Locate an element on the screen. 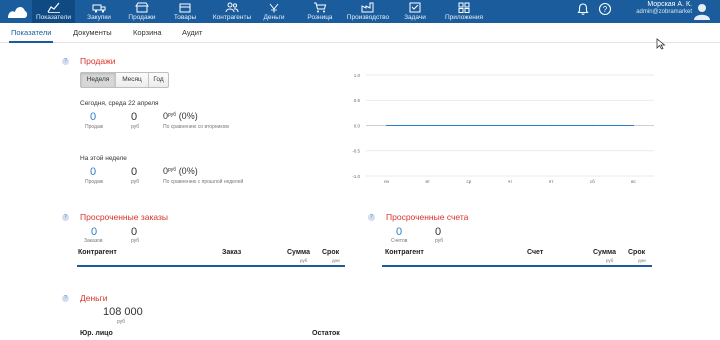 Image resolution: width=720 pixels, height=340 pixels. bell-icon is located at coordinates (583, 9).